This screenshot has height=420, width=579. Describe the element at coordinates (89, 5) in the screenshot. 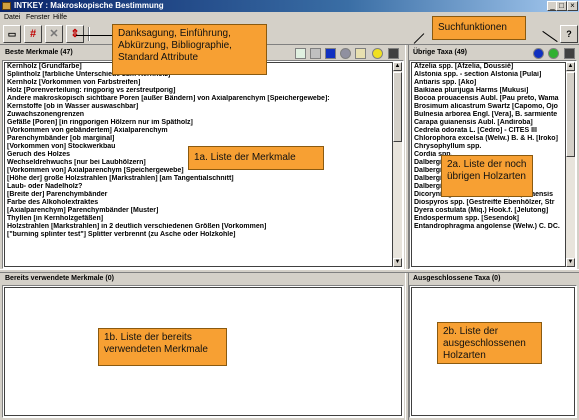

I see `window-title: INTKEY : Makroskopische Bestimmung` at that location.